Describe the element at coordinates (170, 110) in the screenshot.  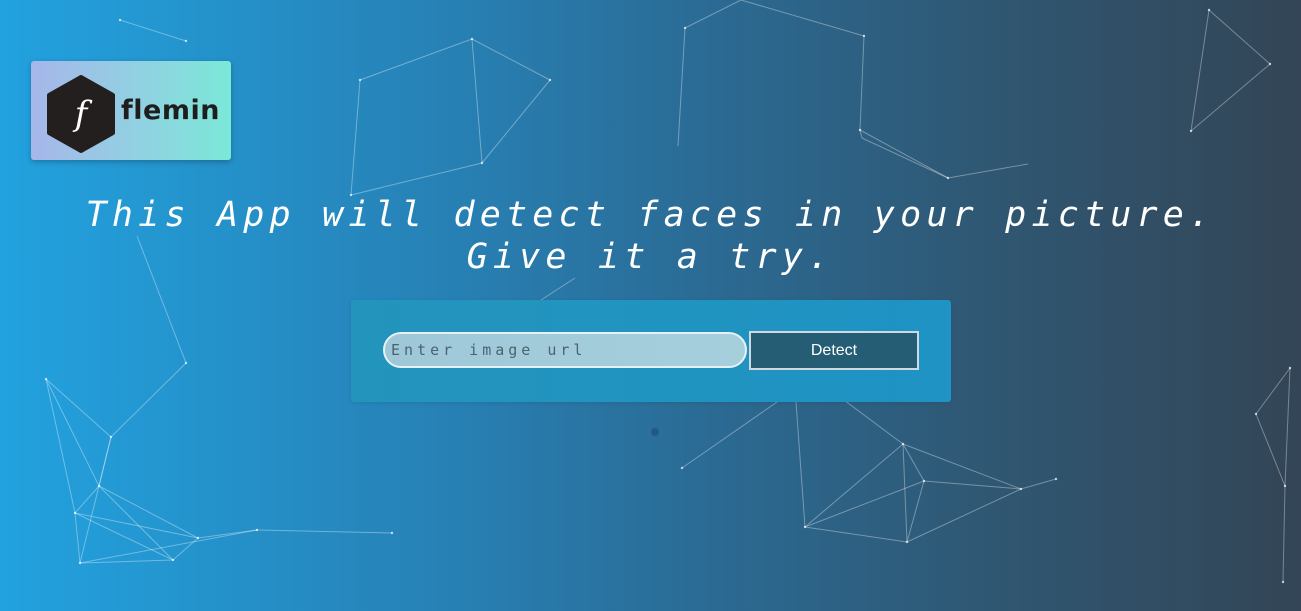
I see `brand-name: flemin` at that location.